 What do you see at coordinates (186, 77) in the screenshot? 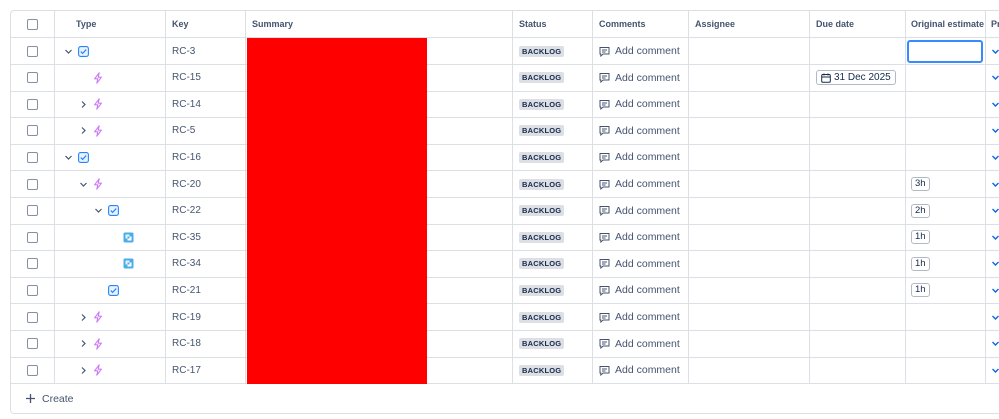
I see `issue-key: RC-15` at bounding box center [186, 77].